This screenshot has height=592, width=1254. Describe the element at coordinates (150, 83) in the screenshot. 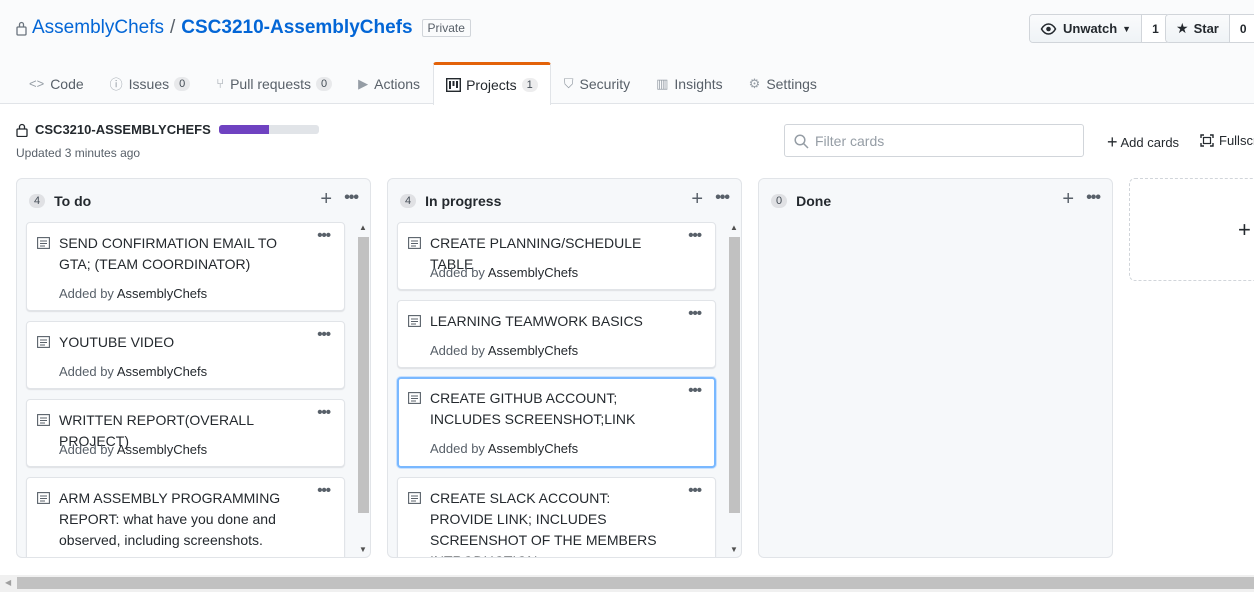

I see `tab-issues: ⓘ Issues 0` at that location.